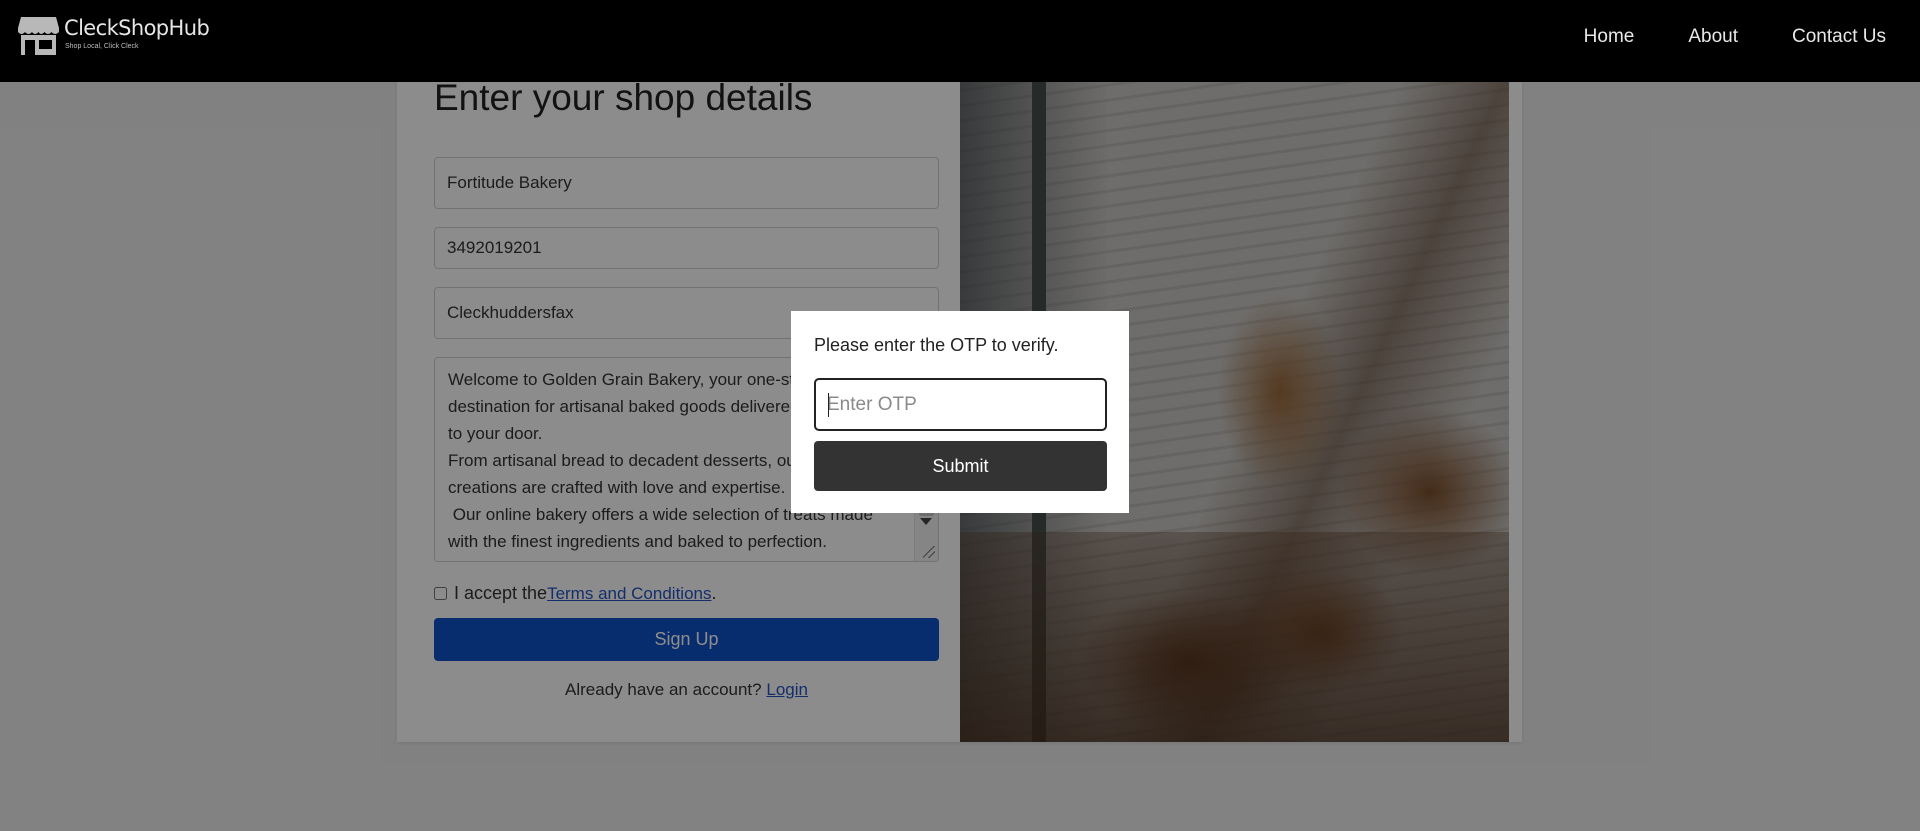 This screenshot has width=1920, height=831. I want to click on otp-input, so click(960, 404).